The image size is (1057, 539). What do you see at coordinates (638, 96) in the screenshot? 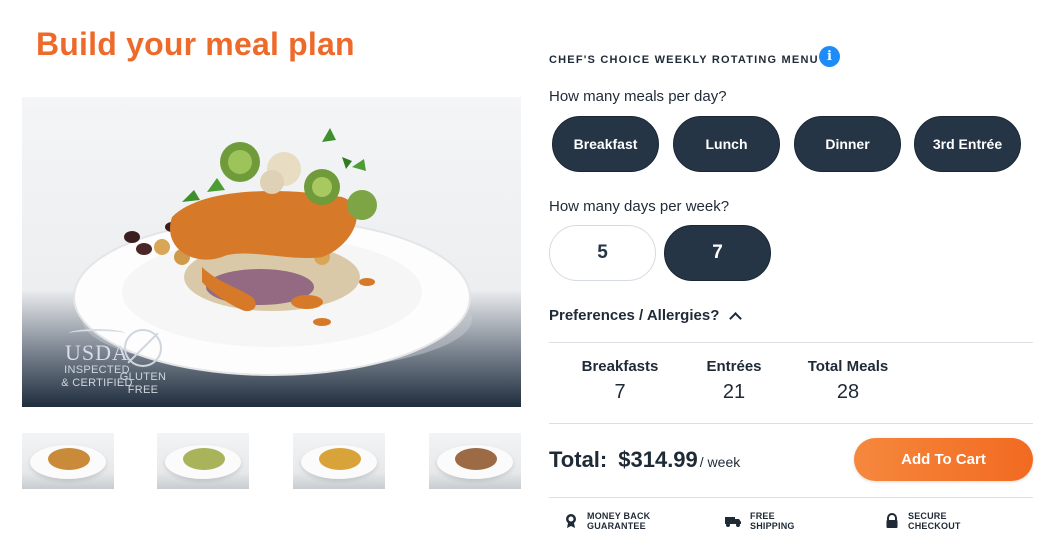
I see `meals-per-day-question: How many meals per day?` at bounding box center [638, 96].